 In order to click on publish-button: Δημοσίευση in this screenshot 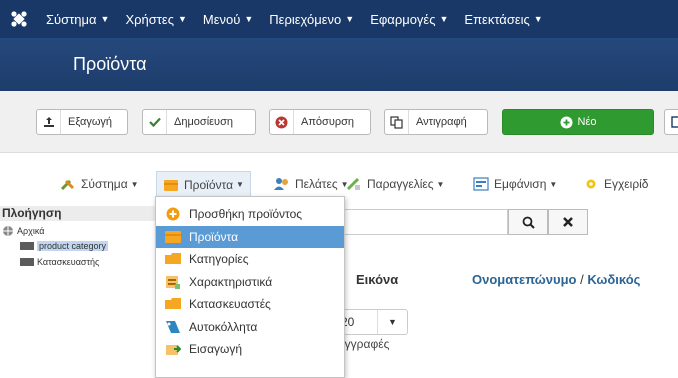, I will do `click(199, 122)`.